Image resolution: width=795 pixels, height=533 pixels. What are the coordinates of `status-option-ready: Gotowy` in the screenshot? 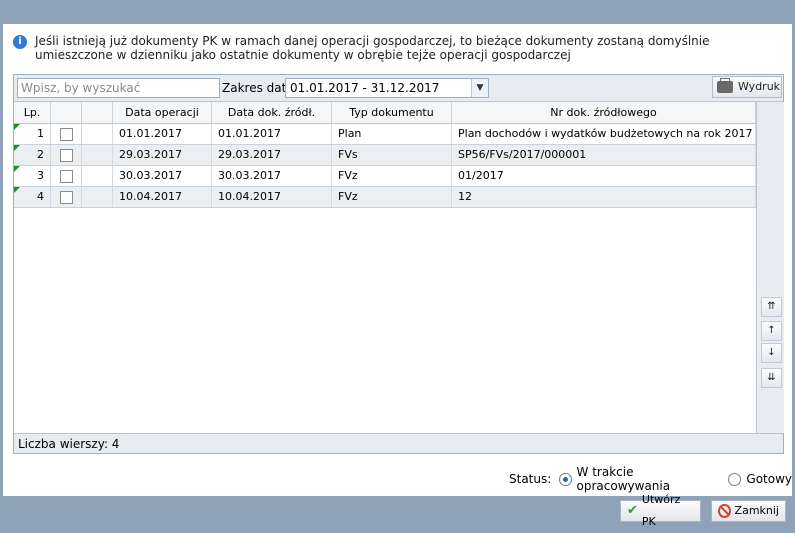 It's located at (760, 479).